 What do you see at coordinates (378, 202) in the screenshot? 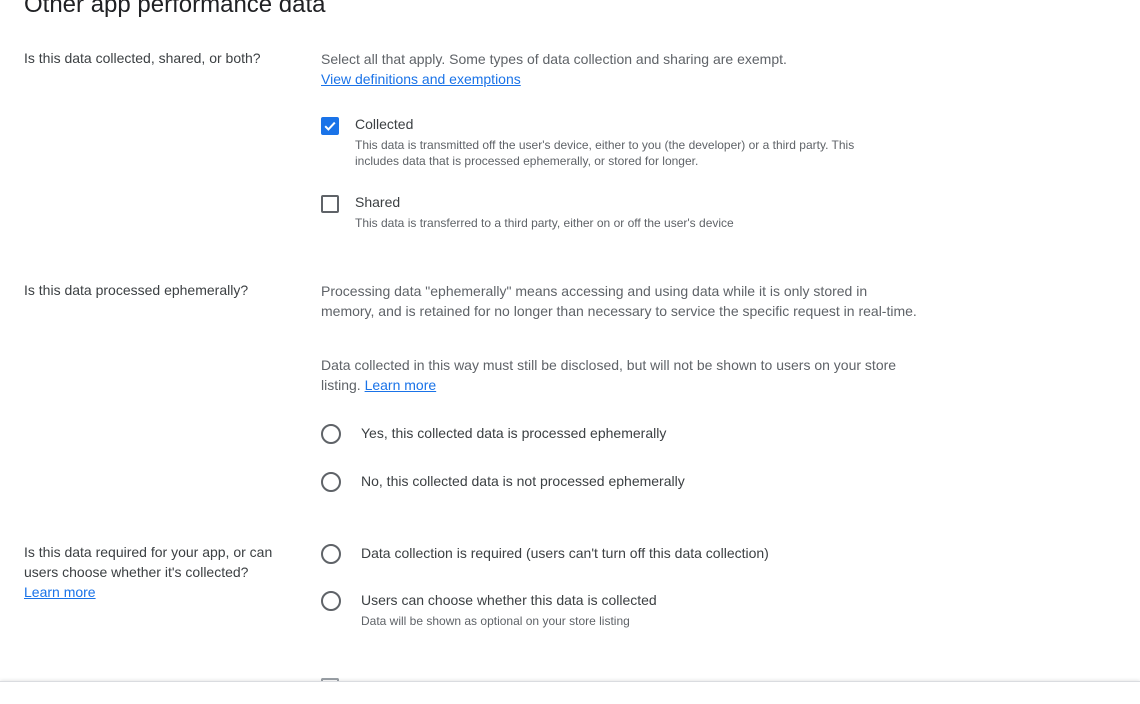
I see `shared-label: Shared` at bounding box center [378, 202].